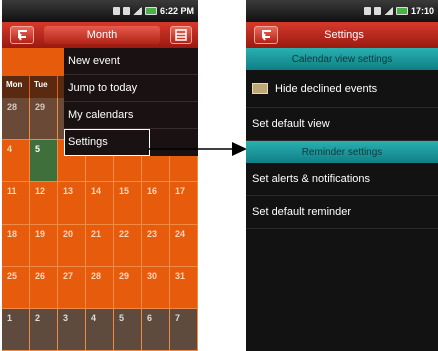 The height and width of the screenshot is (351, 438). What do you see at coordinates (184, 245) in the screenshot?
I see `day-cell: 24` at bounding box center [184, 245].